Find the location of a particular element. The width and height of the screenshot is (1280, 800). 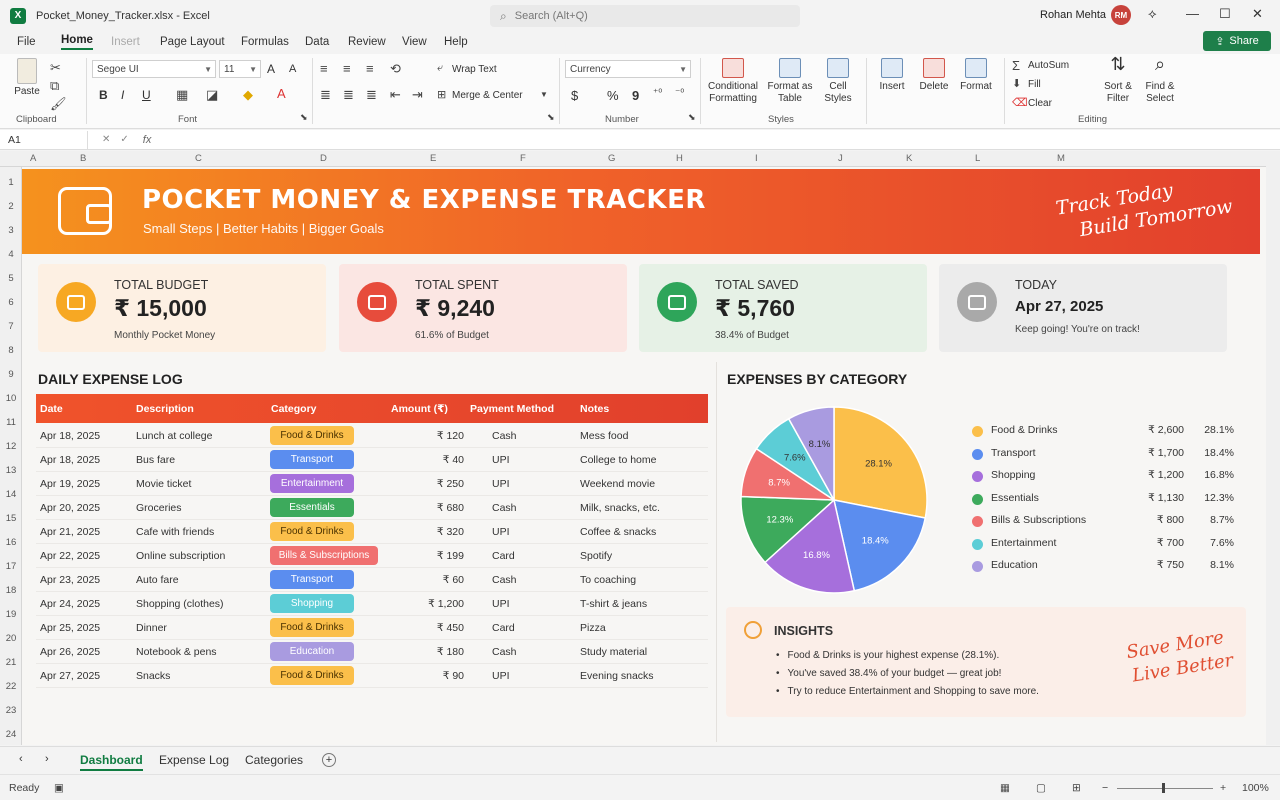

category-badge: Shopping is located at coordinates (312, 603).